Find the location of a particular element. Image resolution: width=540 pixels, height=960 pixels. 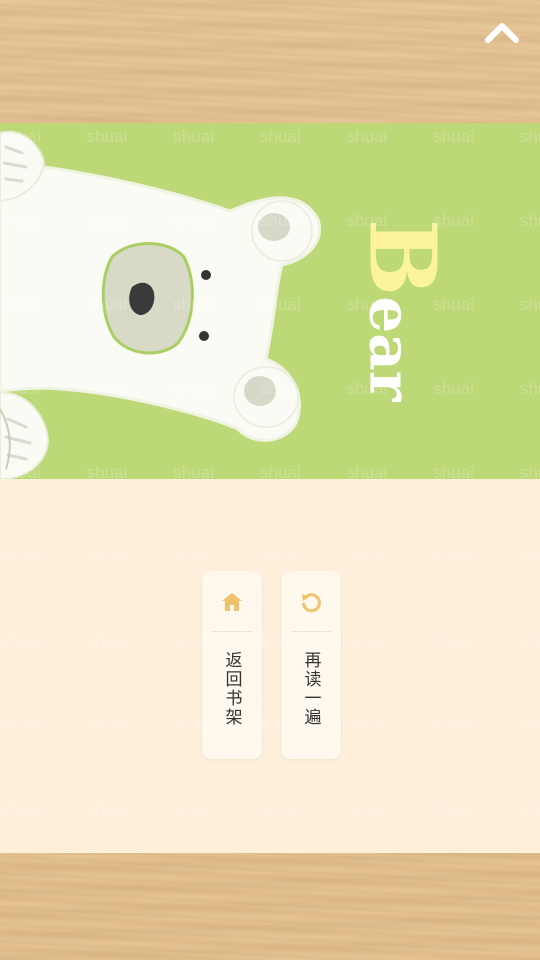

reread-label: 再读一遍 is located at coordinates (310, 689).